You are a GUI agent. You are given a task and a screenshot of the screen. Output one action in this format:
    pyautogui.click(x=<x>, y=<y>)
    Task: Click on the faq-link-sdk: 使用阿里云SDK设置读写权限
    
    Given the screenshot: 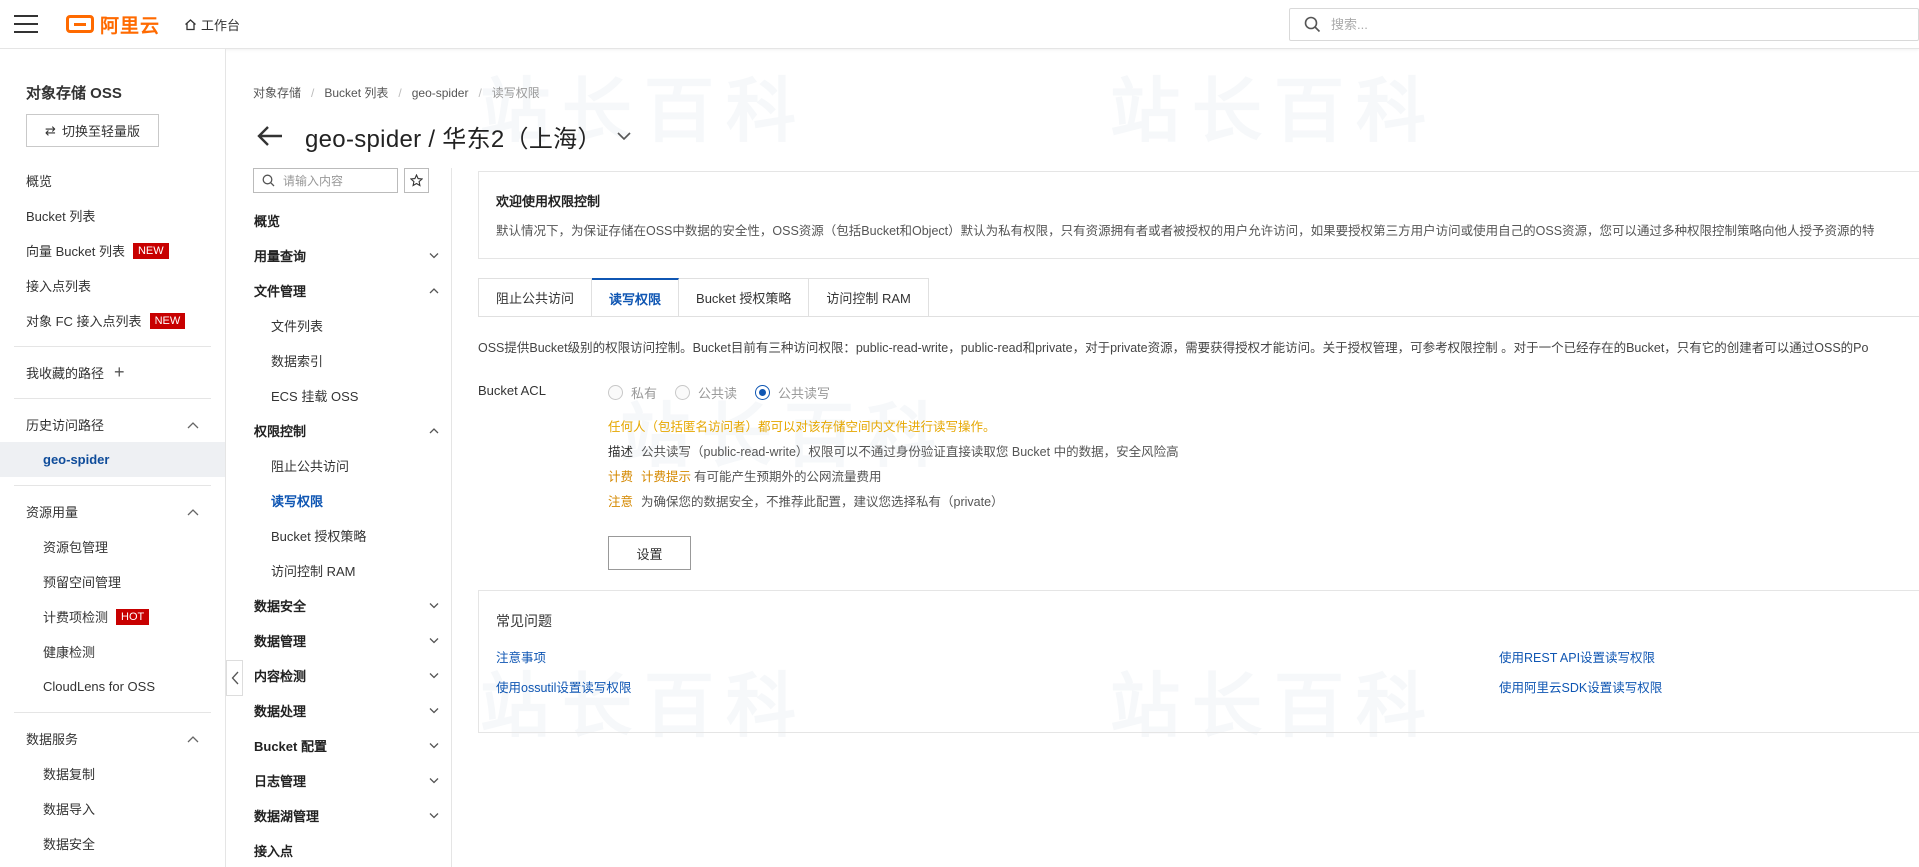 What is the action you would take?
    pyautogui.click(x=1580, y=686)
    